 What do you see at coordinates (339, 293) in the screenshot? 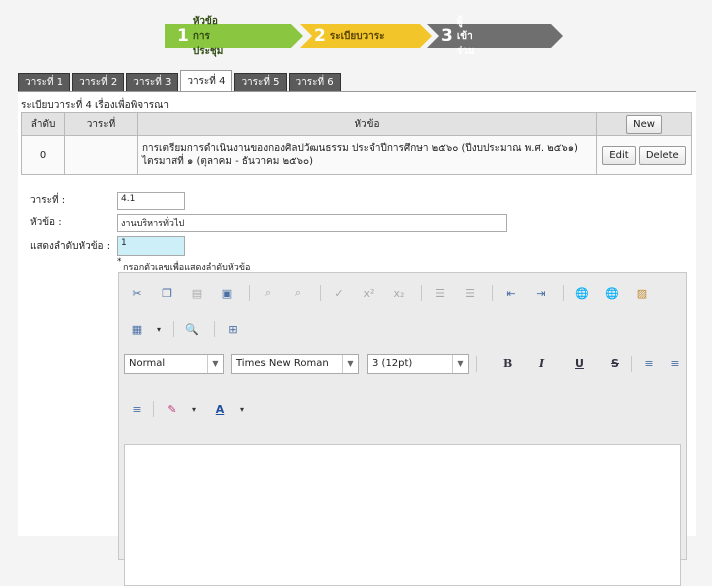
I see `spellcheck-icon: ✓` at bounding box center [339, 293].